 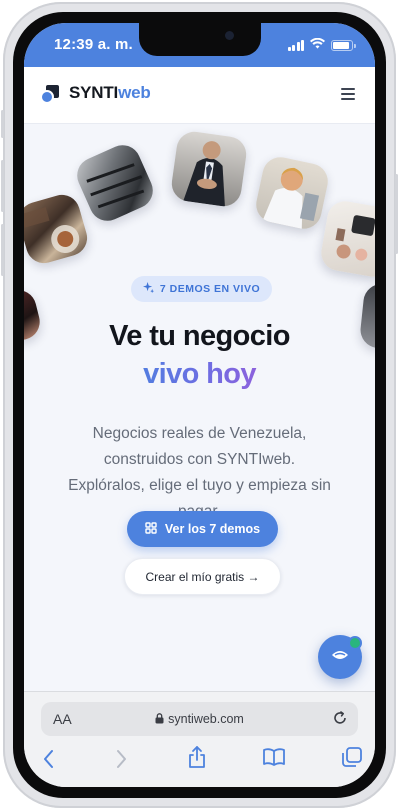 I want to click on chat-icon, so click(x=340, y=657).